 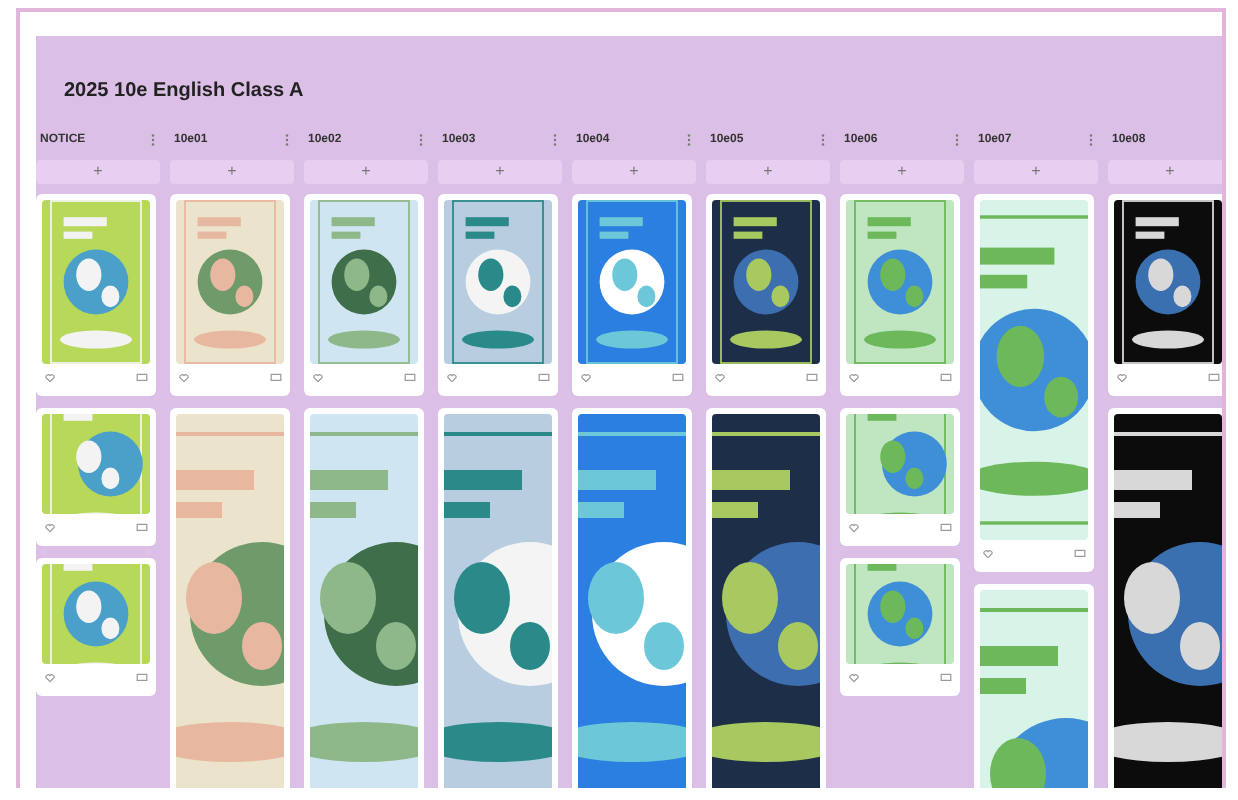 What do you see at coordinates (185, 91) in the screenshot?
I see `board-title: 2025 10e English Class A` at bounding box center [185, 91].